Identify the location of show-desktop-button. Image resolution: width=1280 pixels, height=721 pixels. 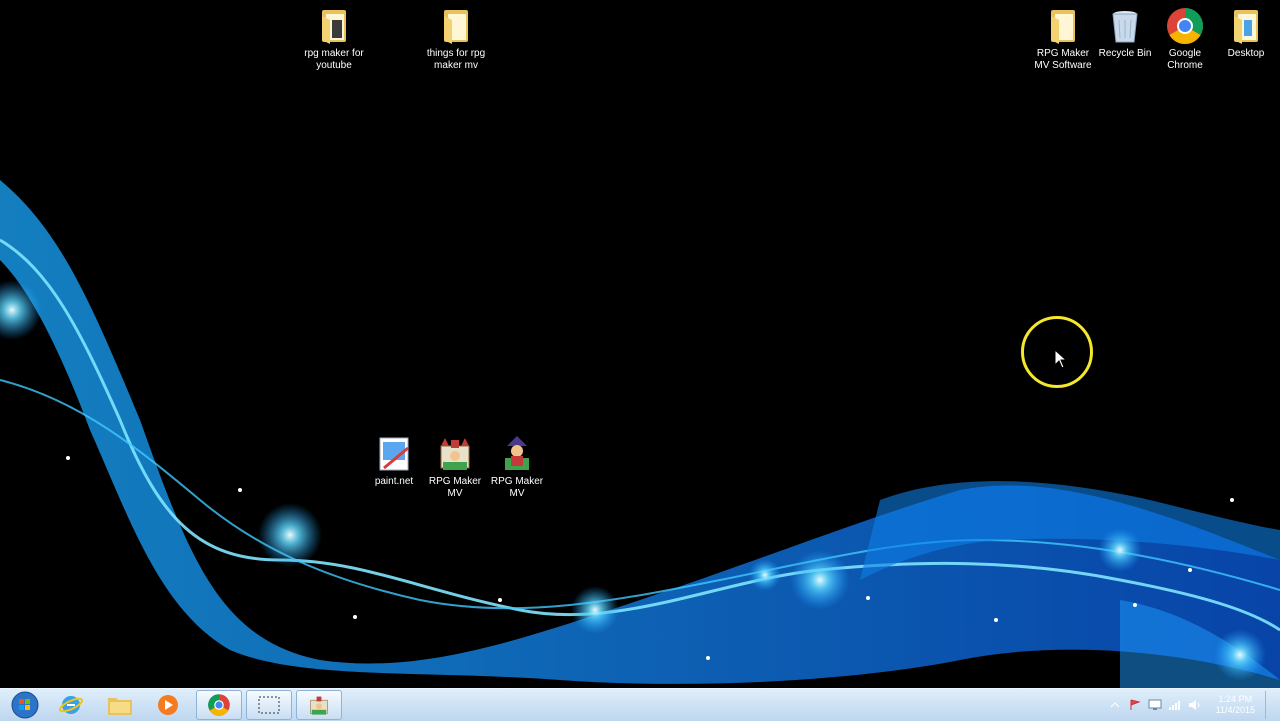
(1269, 705).